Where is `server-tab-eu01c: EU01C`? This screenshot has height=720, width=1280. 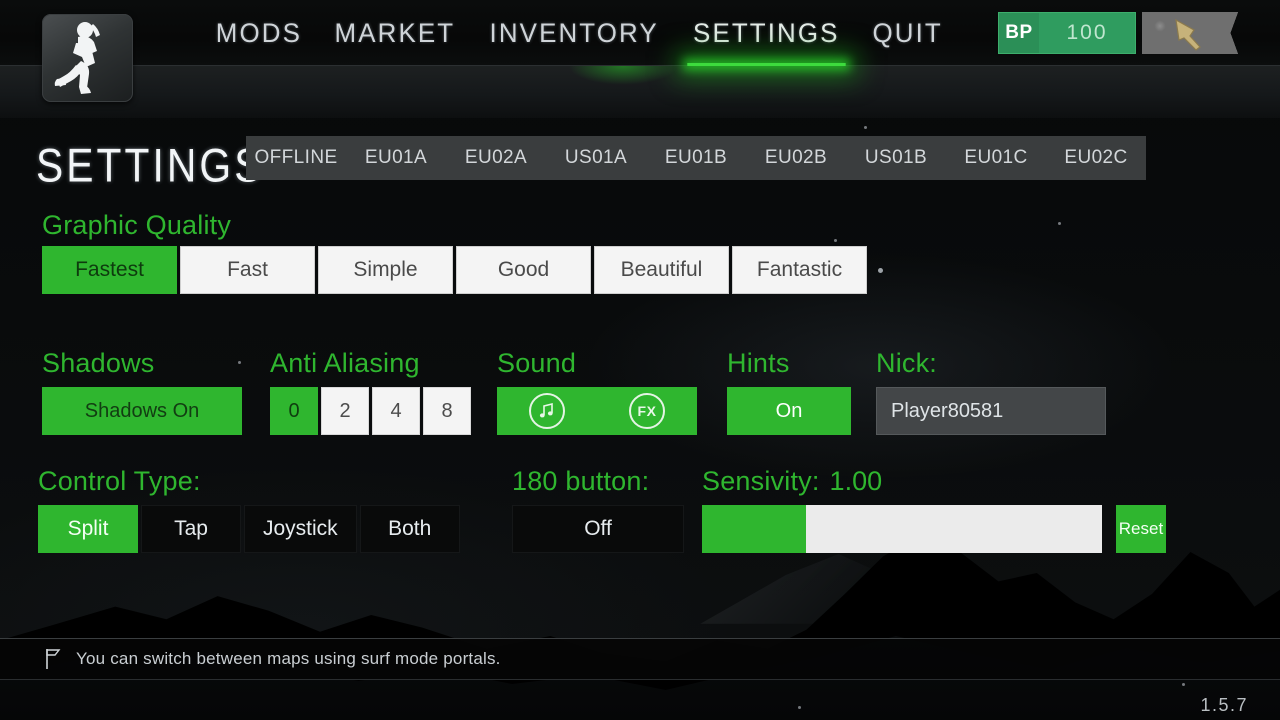
server-tab-eu01c: EU01C is located at coordinates (996, 158).